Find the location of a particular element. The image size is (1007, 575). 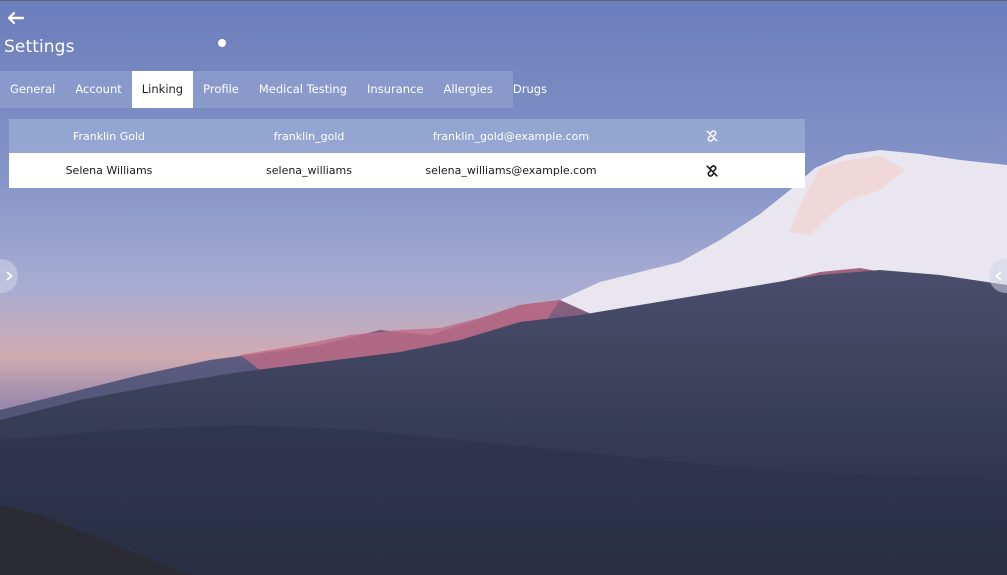

tab-account: Account is located at coordinates (98, 89).